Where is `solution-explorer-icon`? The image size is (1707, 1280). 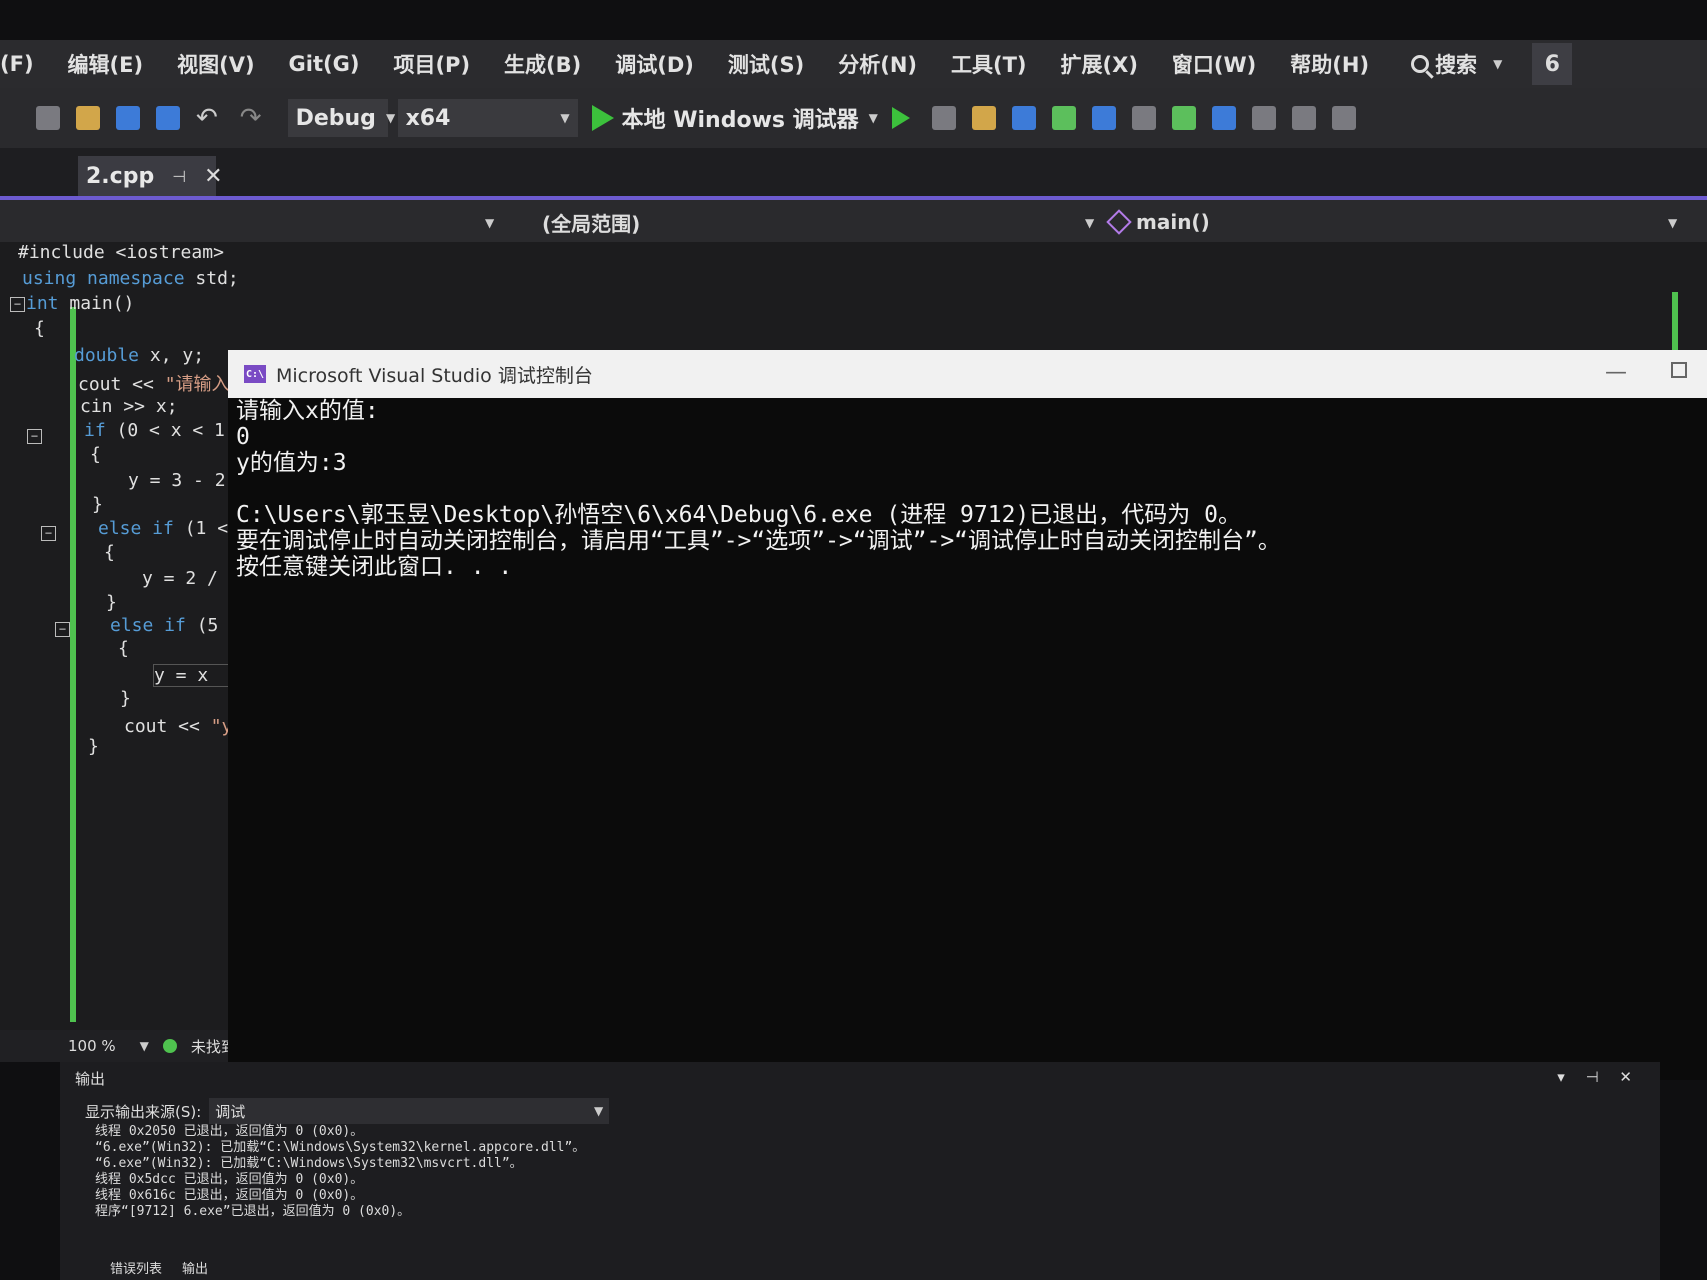 solution-explorer-icon is located at coordinates (983, 118).